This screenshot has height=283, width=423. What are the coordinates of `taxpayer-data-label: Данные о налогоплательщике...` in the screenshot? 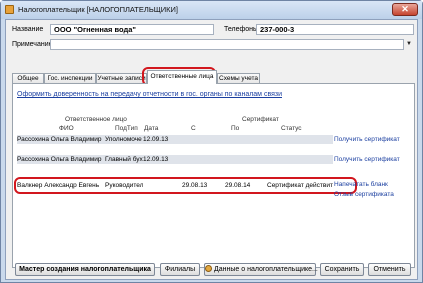 It's located at (266, 269).